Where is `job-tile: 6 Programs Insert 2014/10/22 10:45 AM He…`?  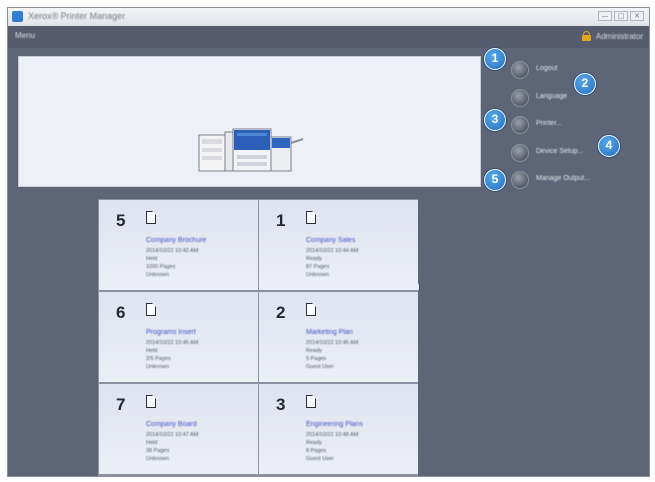
job-tile: 6 Programs Insert 2014/10/22 10:45 AM He… is located at coordinates (178, 337).